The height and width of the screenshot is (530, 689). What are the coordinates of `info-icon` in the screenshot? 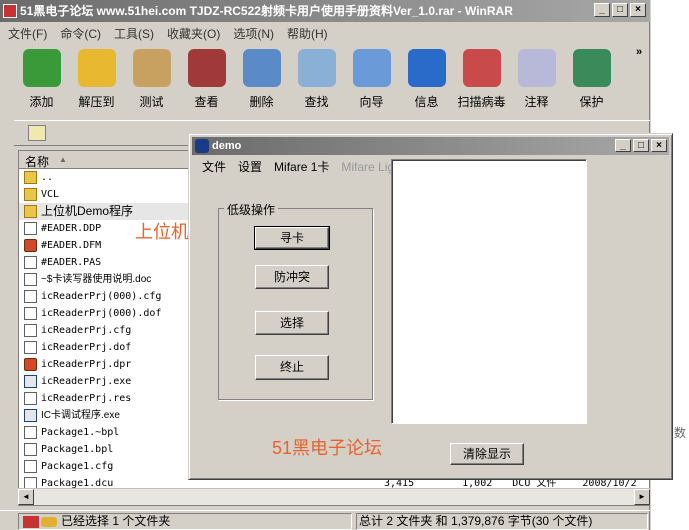 It's located at (426, 68).